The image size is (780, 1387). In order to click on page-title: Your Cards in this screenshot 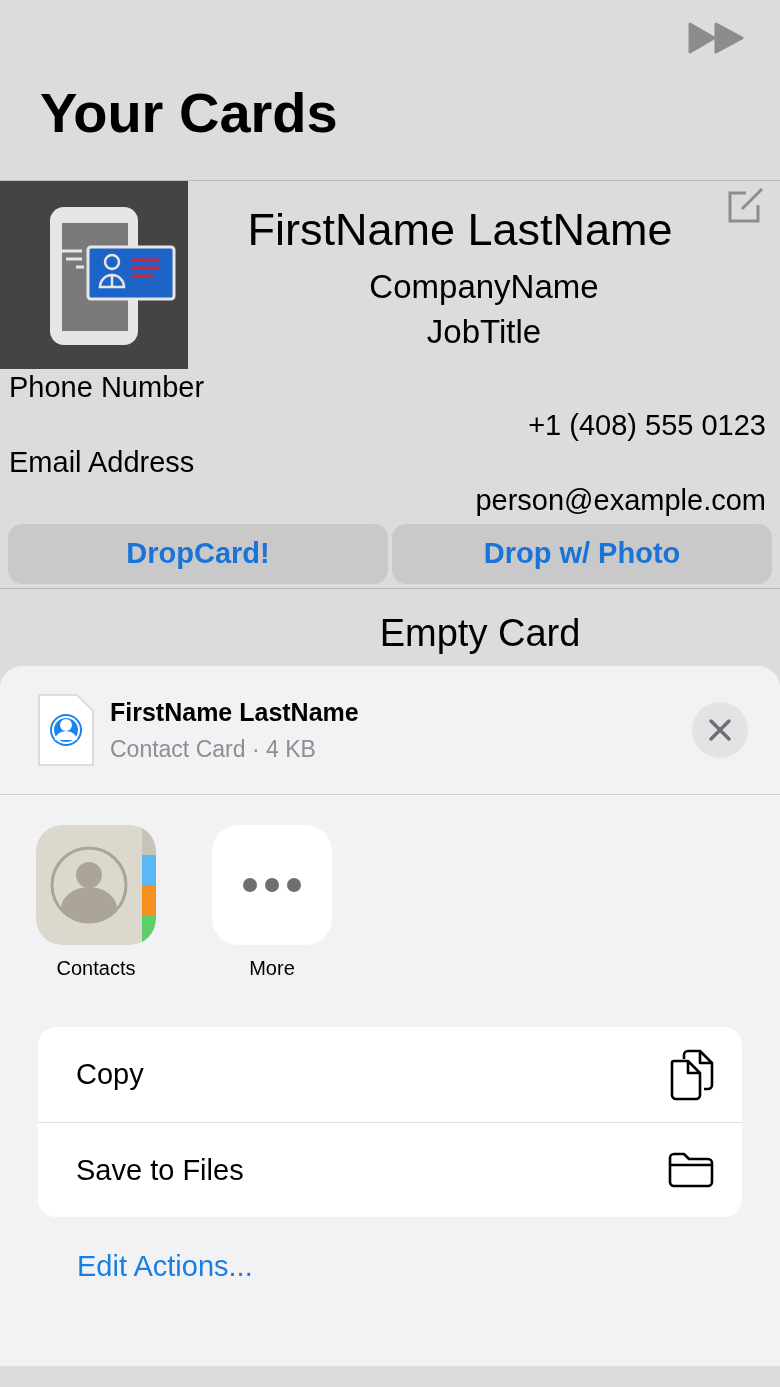, I will do `click(189, 113)`.